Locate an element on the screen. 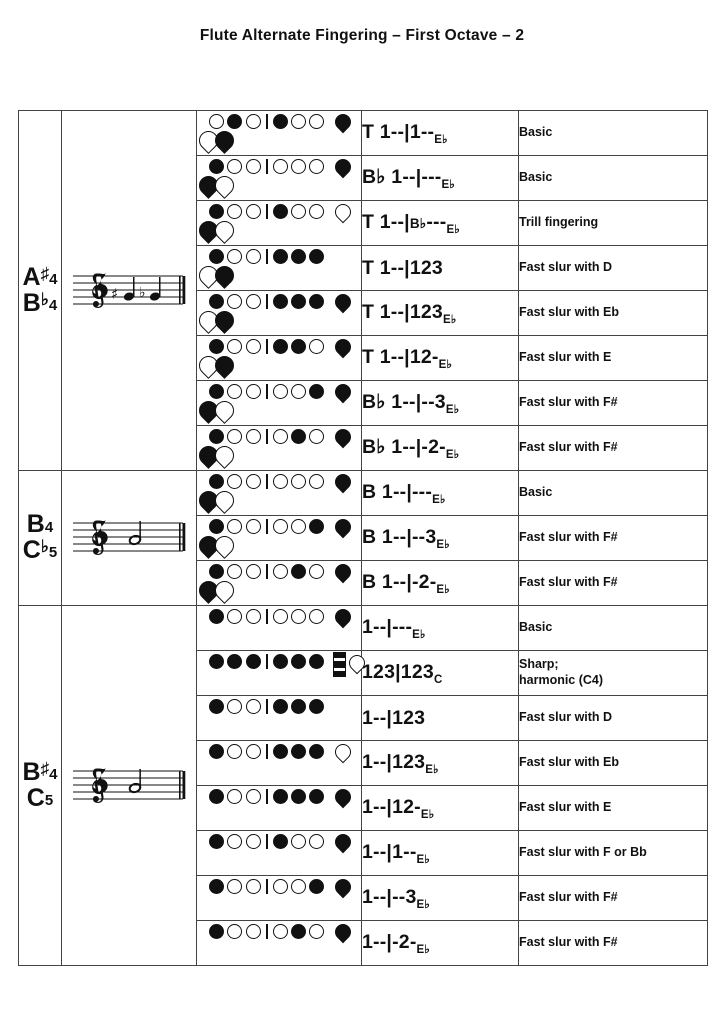 The height and width of the screenshot is (1024, 724). description-cell: Fast slur with Eb is located at coordinates (613, 763).